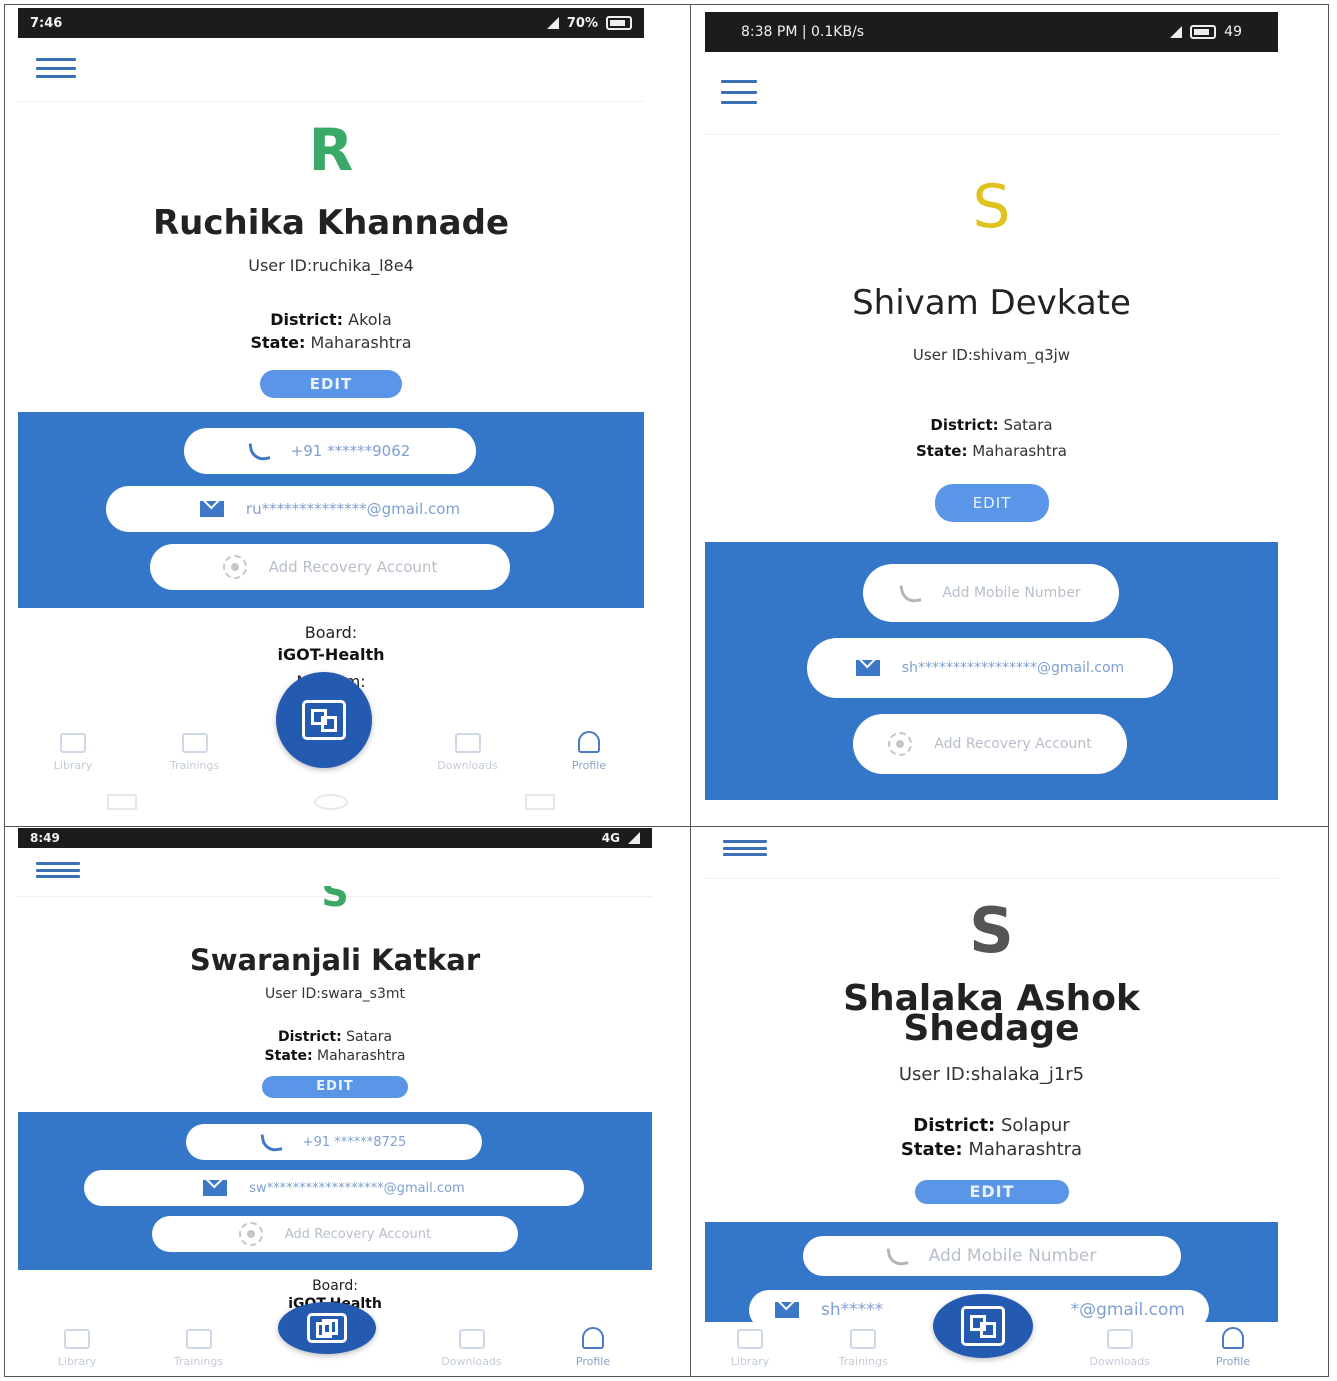 Image resolution: width=1337 pixels, height=1381 pixels. Describe the element at coordinates (991, 303) in the screenshot. I see `profile-name: Shivam Devkate` at that location.